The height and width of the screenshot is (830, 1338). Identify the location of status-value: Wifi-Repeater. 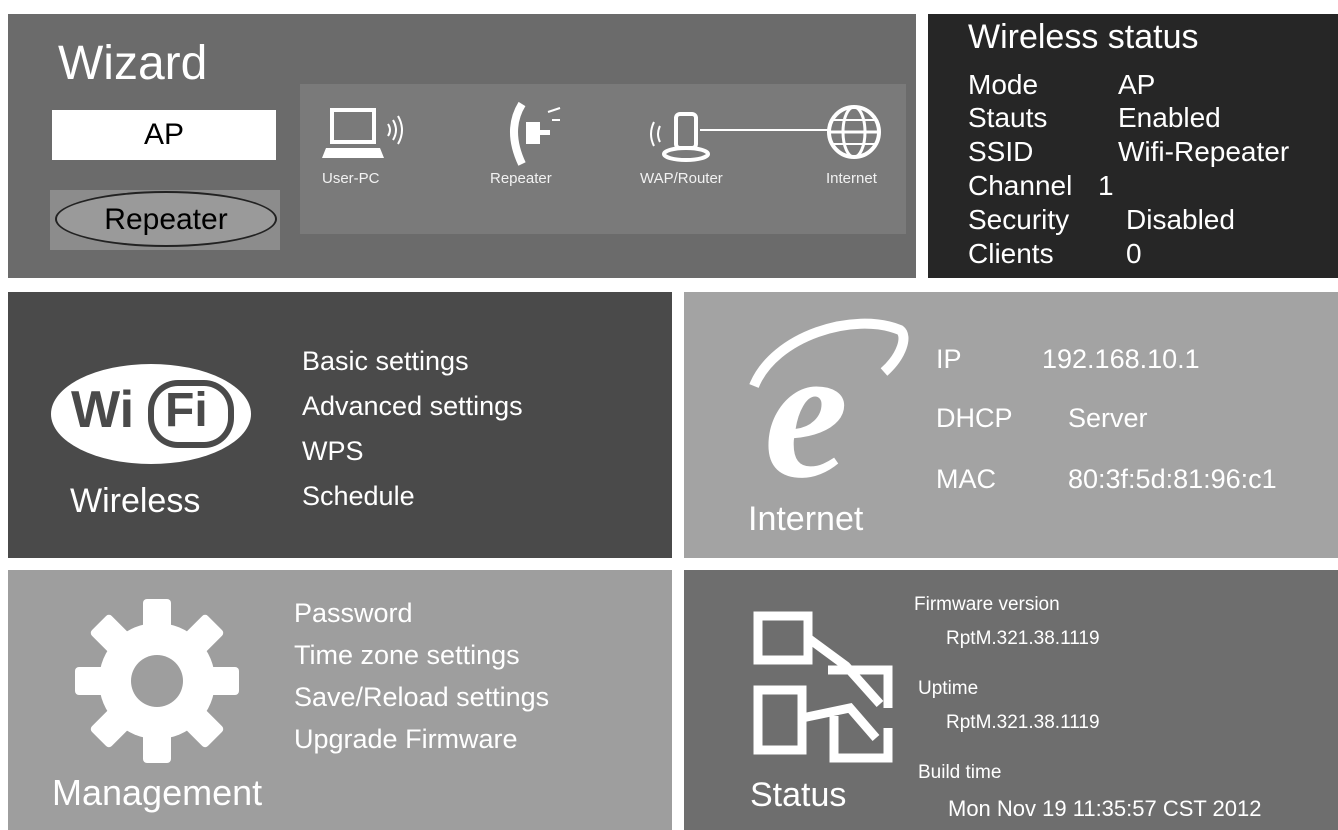
(1204, 151).